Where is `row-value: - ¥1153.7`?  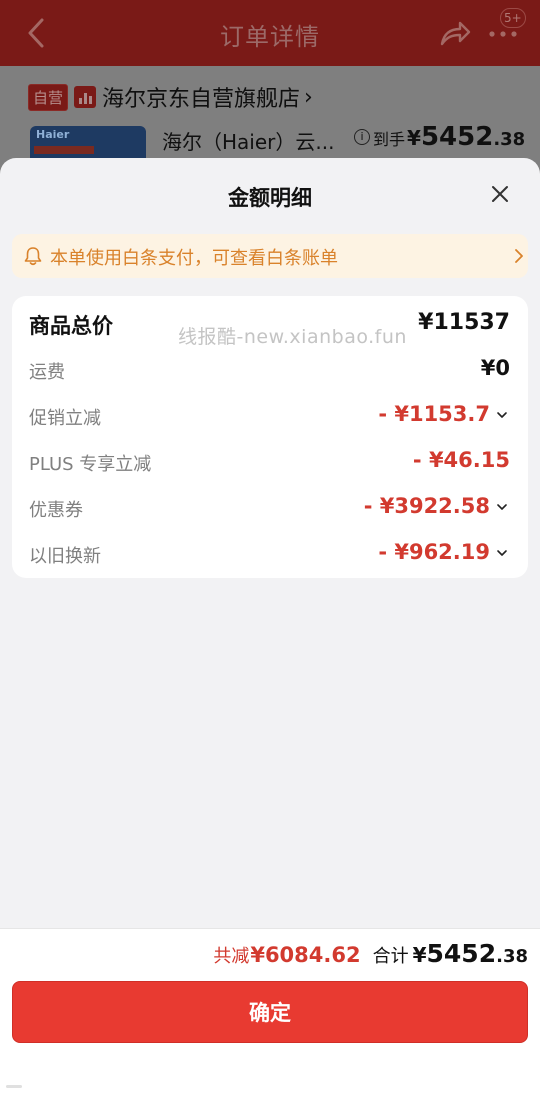
row-value: - ¥1153.7 is located at coordinates (434, 414).